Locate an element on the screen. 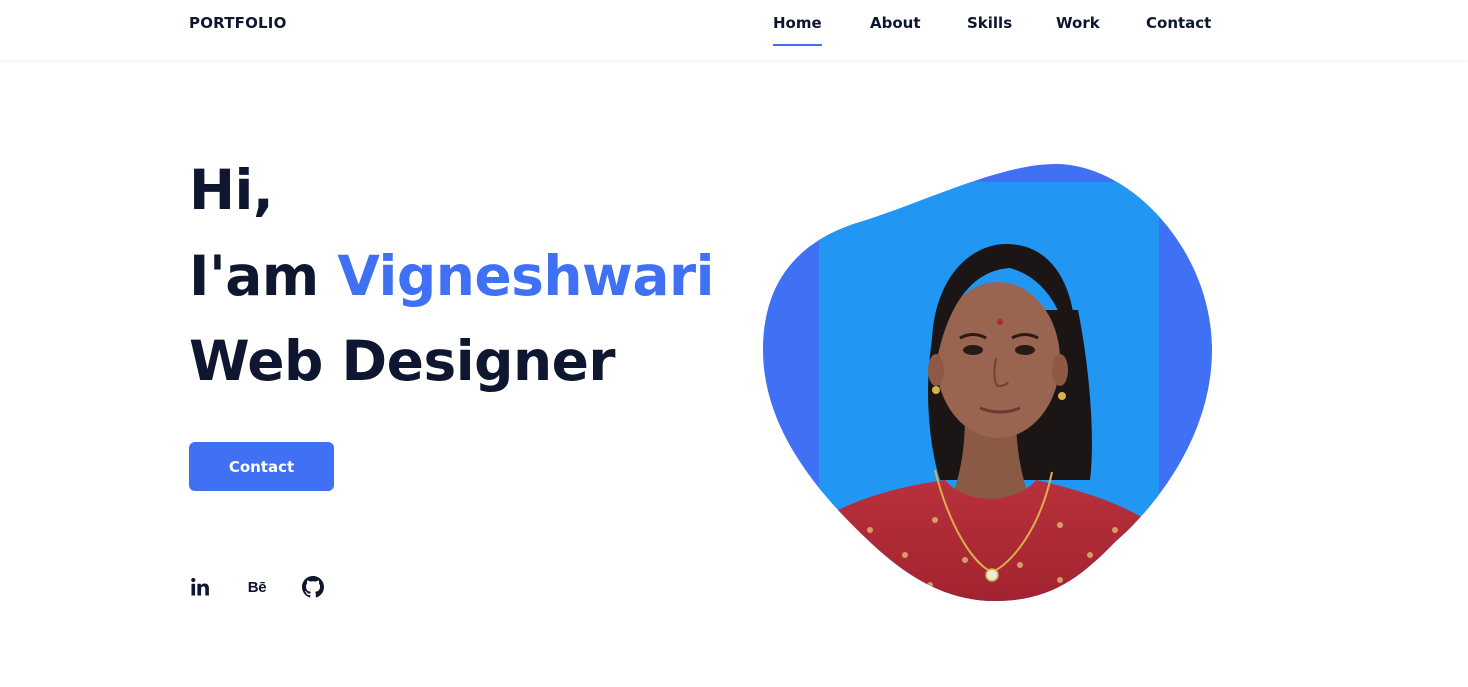 The height and width of the screenshot is (687, 1468). hero-intro: I'am Vigneshwari is located at coordinates (451, 276).